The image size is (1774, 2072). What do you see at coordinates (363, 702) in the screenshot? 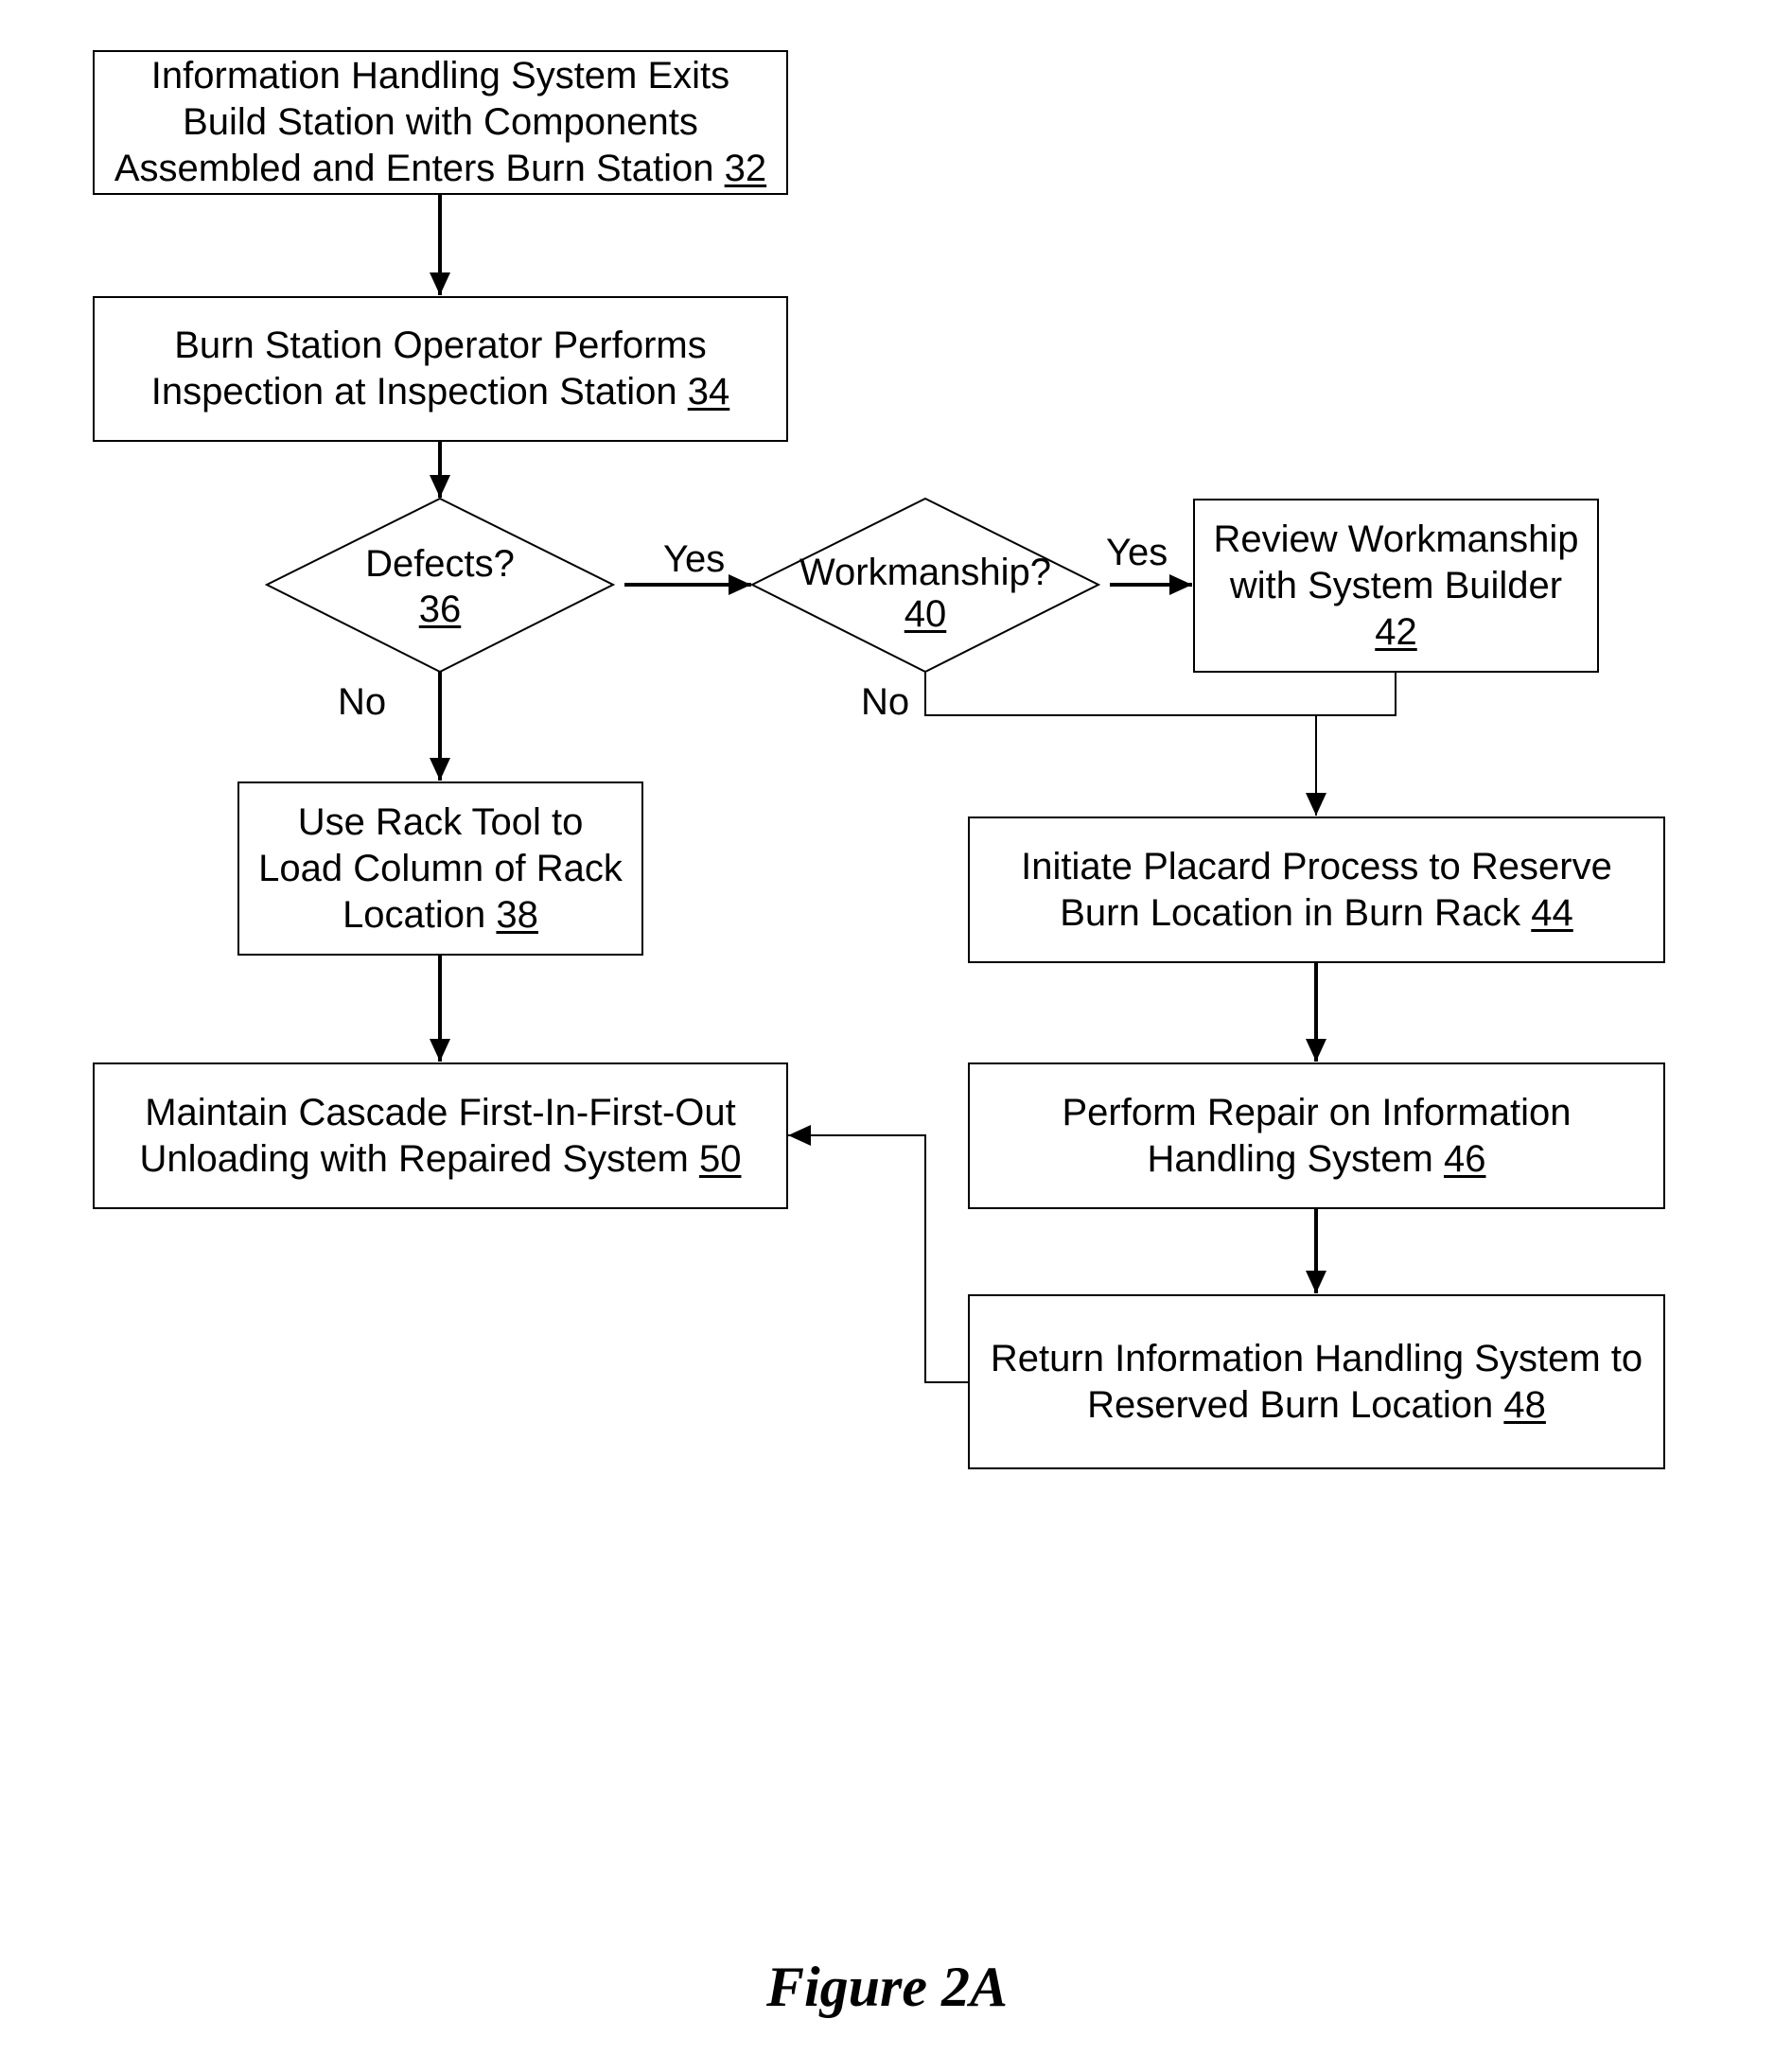
I see `edge-label-defects-no: No` at bounding box center [363, 702].